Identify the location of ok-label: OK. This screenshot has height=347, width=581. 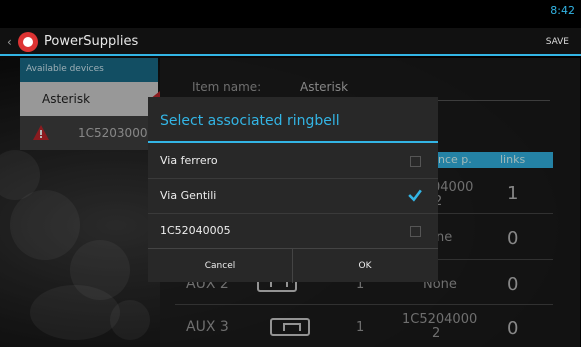
(365, 266).